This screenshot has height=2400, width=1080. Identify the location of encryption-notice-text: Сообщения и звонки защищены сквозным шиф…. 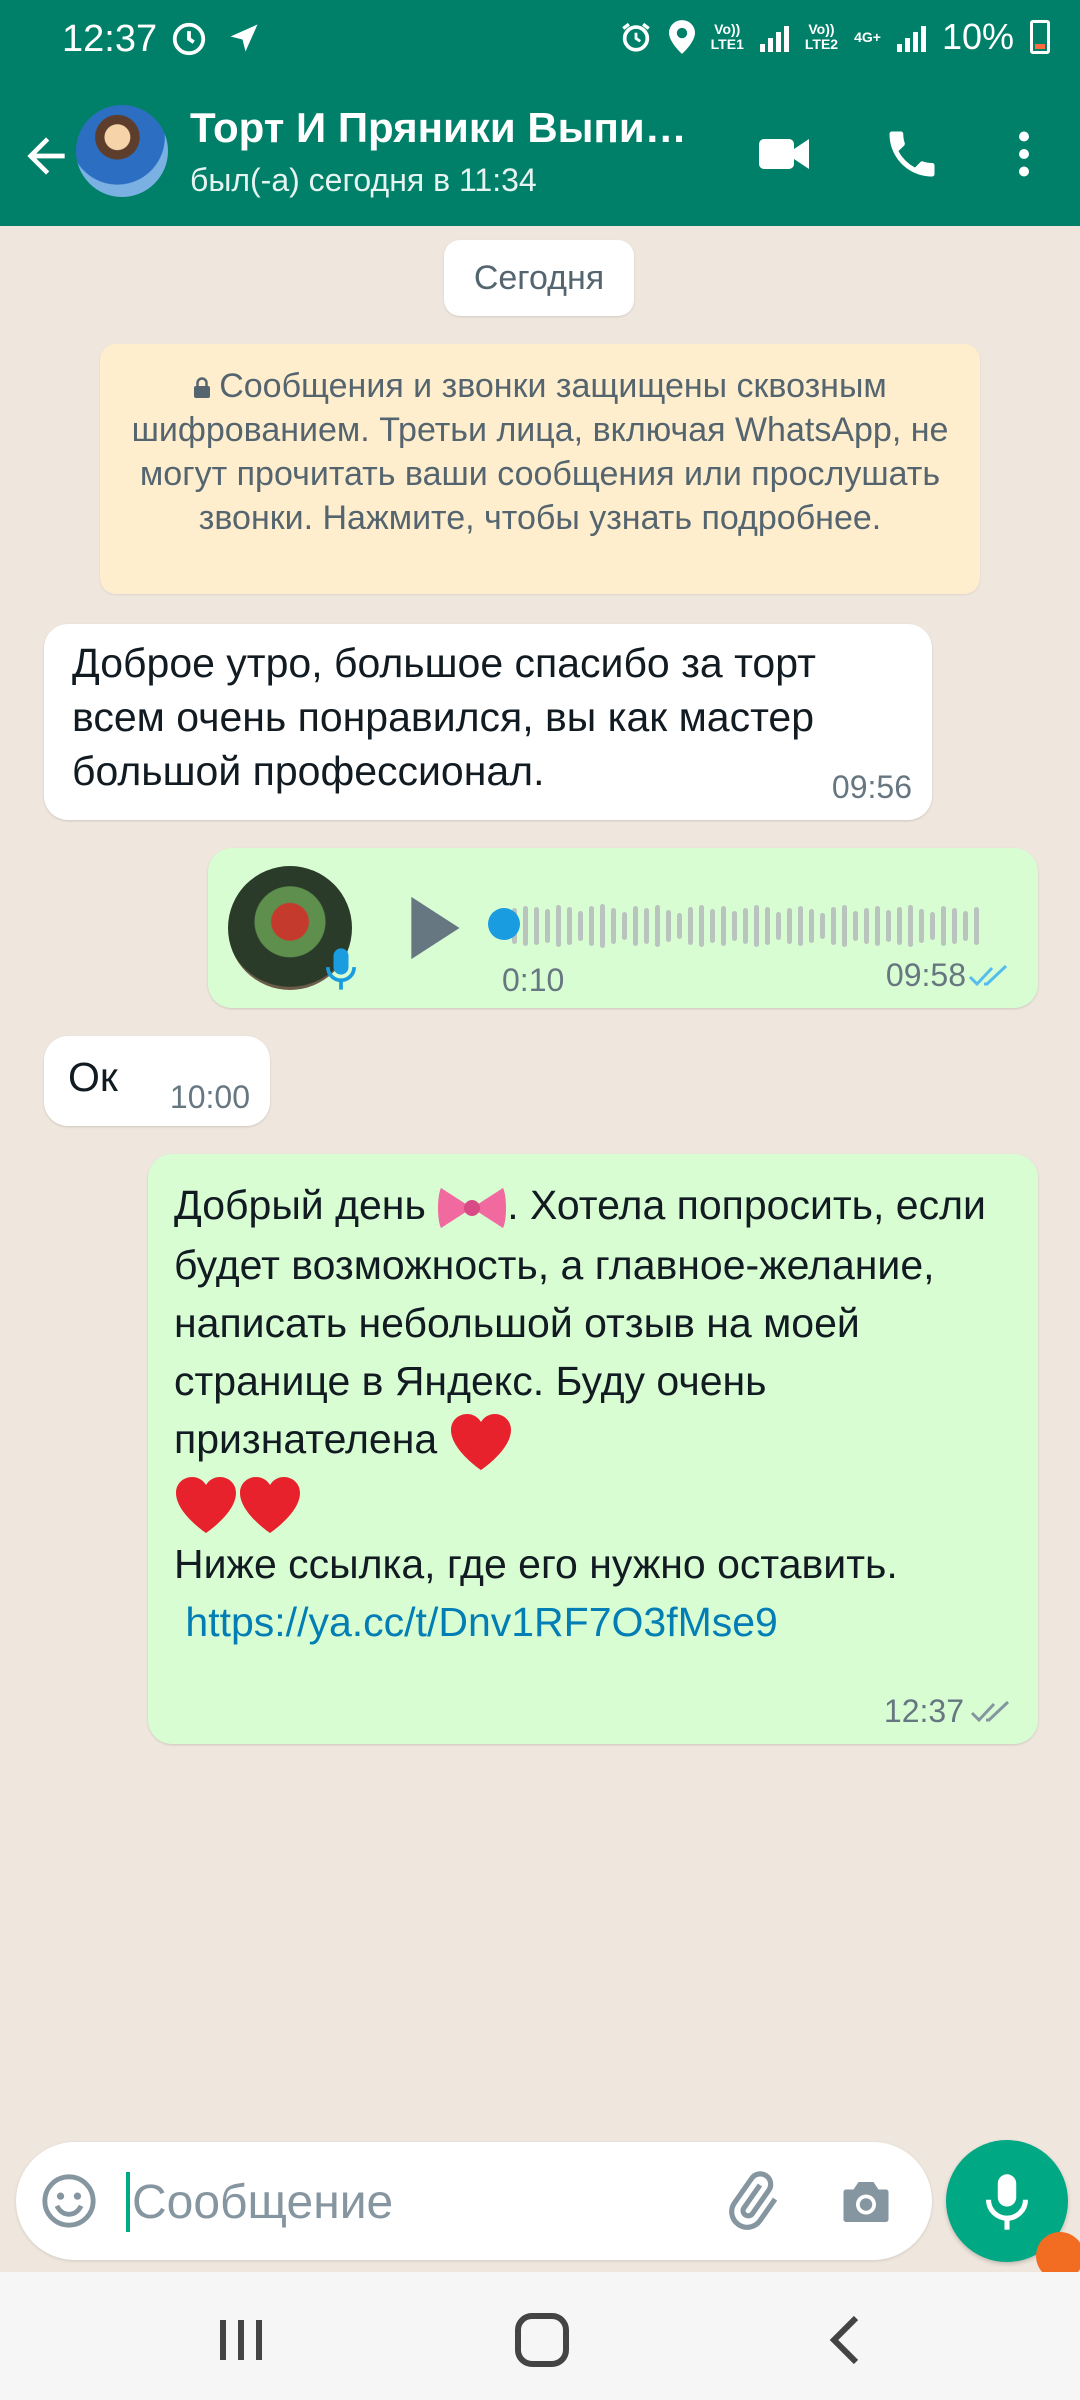
(540, 452).